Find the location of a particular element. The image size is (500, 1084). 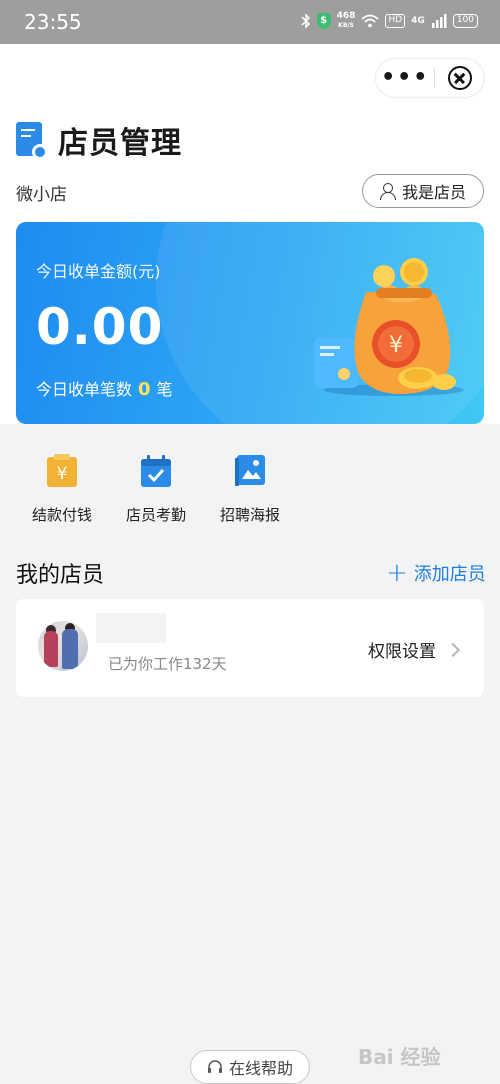

status-bar: 23:55 $ 468 KB/S HD 4G 100 is located at coordinates (250, 22).